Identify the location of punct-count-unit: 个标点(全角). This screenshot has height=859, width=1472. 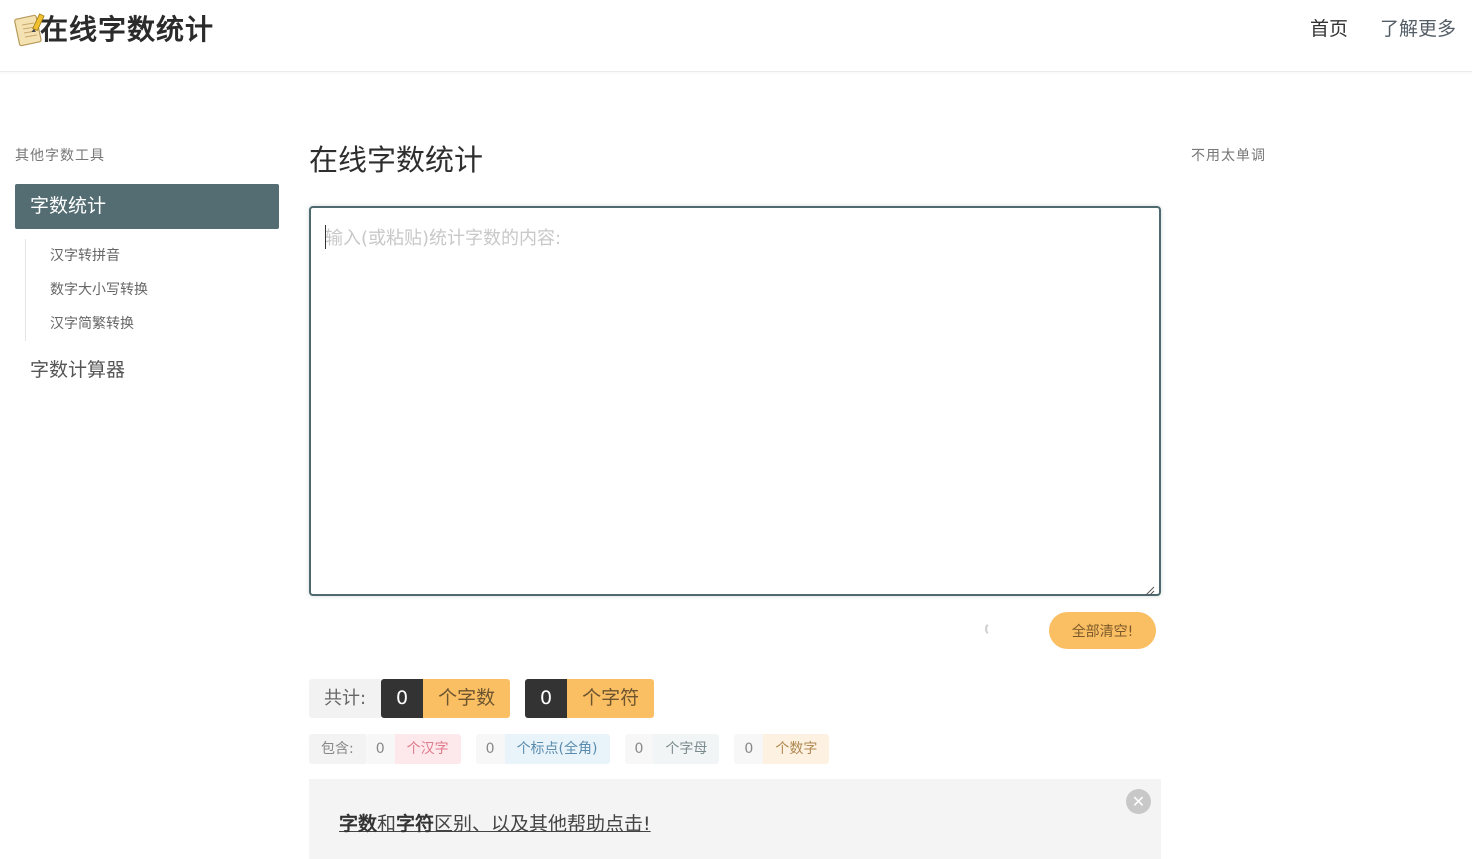
(557, 749).